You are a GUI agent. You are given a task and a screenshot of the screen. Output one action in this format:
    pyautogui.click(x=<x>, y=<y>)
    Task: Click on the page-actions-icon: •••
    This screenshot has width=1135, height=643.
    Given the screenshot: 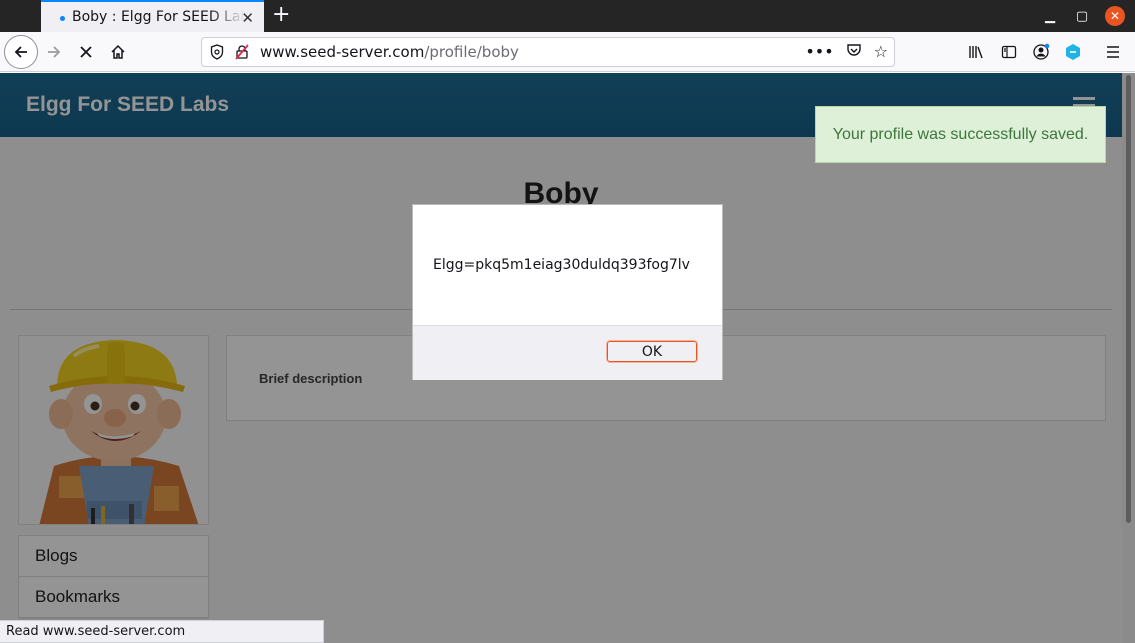 What is the action you would take?
    pyautogui.click(x=819, y=52)
    